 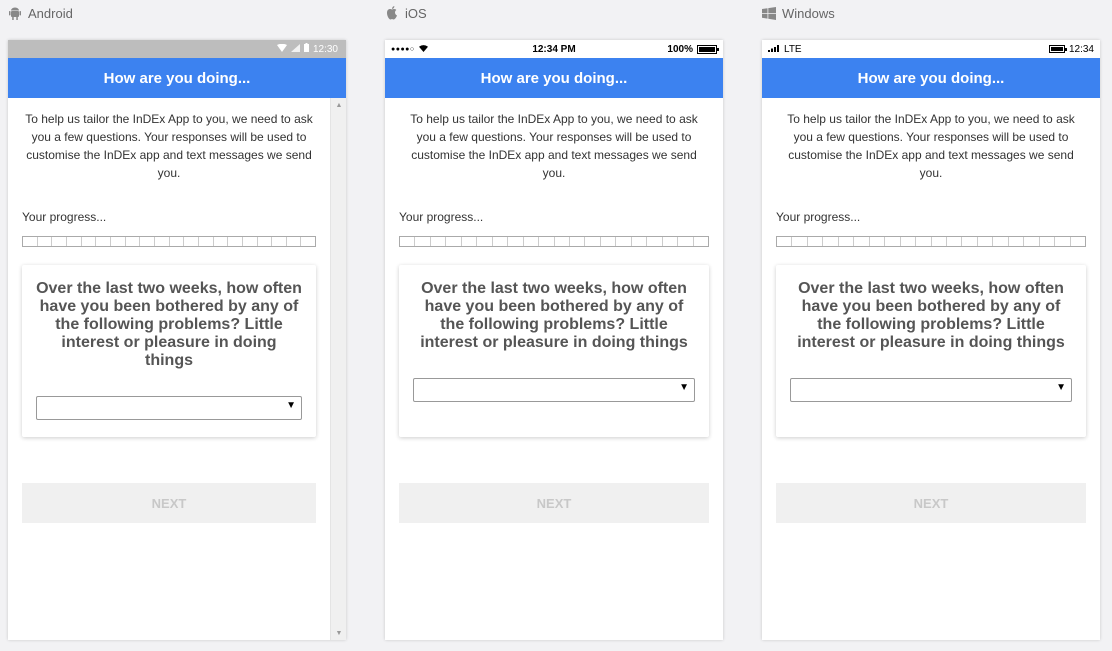 I want to click on platform-name: Windows, so click(x=808, y=13).